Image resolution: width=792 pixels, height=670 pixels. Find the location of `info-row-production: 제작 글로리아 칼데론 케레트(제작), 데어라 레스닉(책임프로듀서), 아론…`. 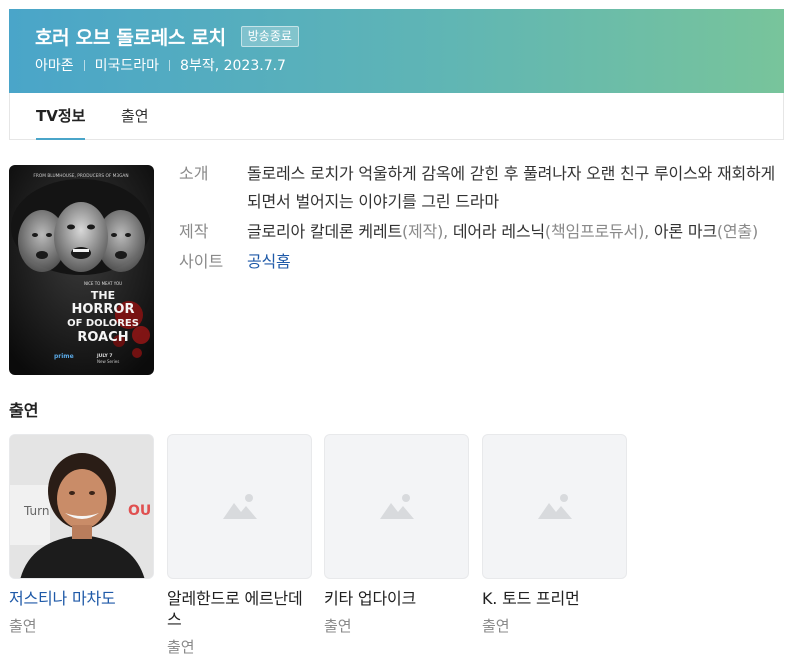

info-row-production: 제작 글로리아 칼데론 케레트(제작), 데어라 레스닉(책임프로듀서), 아론… is located at coordinates (481, 232).